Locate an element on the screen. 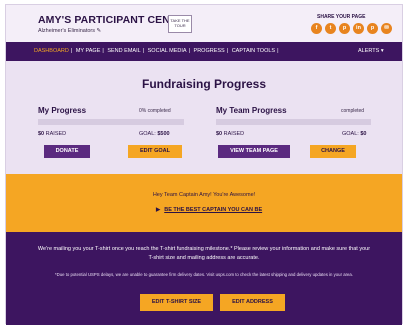 The height and width of the screenshot is (326, 409). edit-address-button: EDIT ADDRESS is located at coordinates (252, 302).